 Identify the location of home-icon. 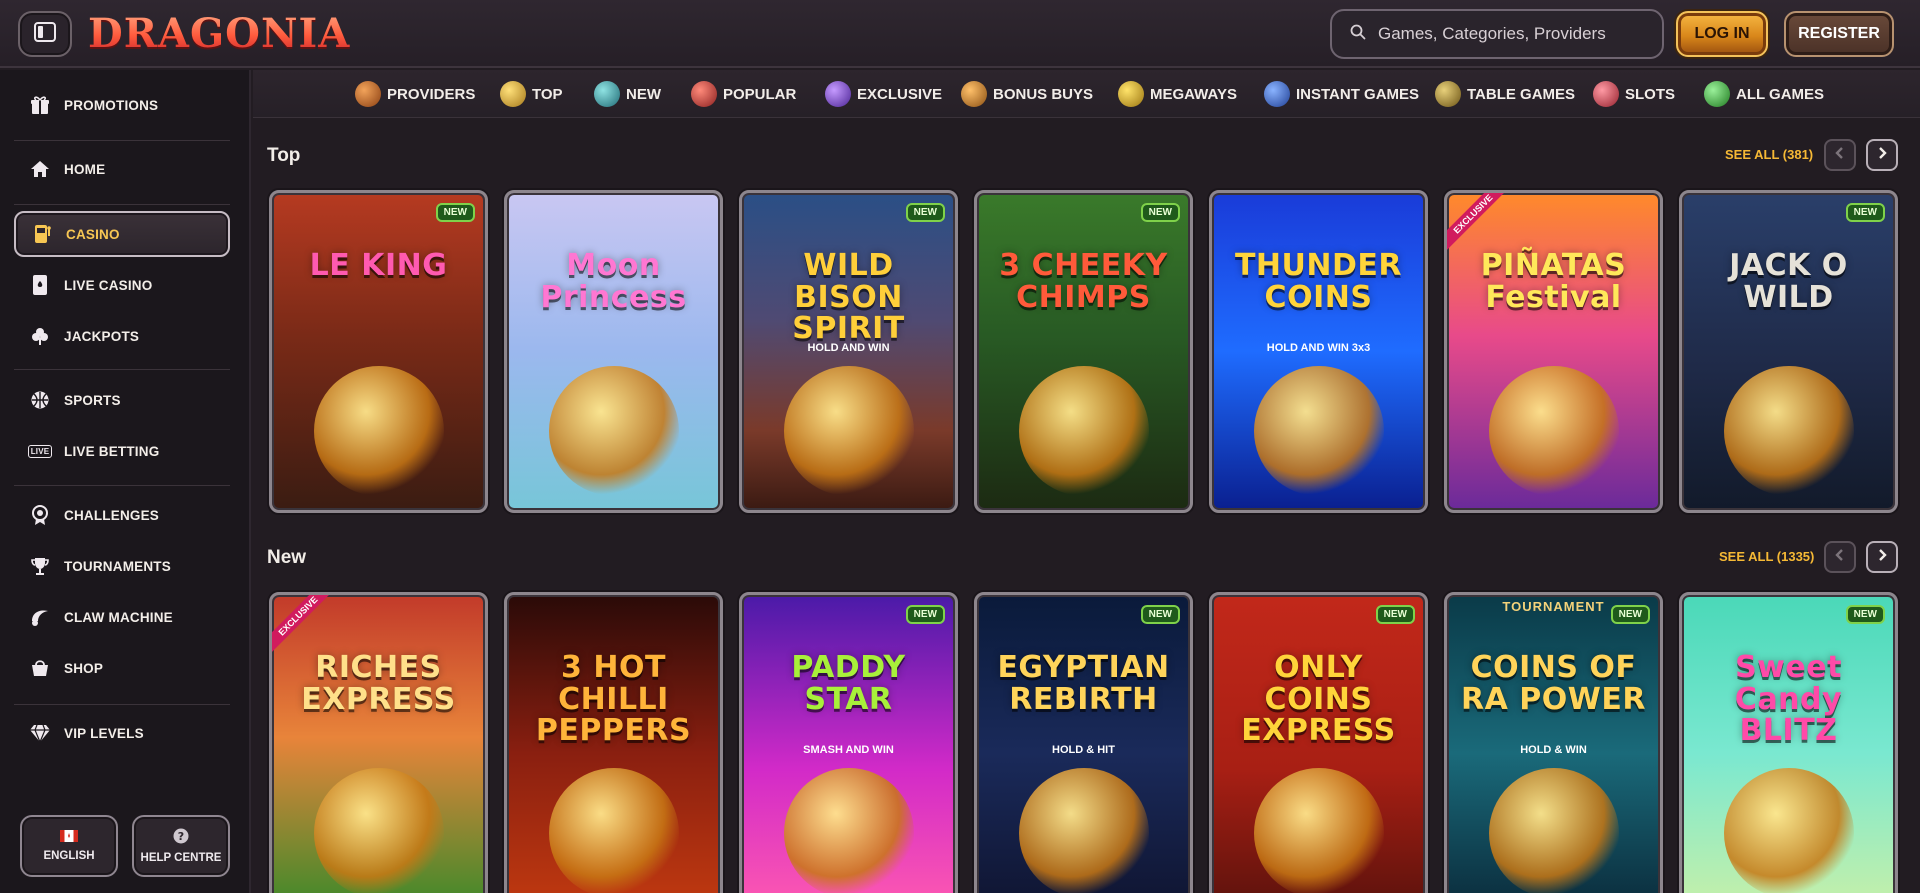
(40, 169).